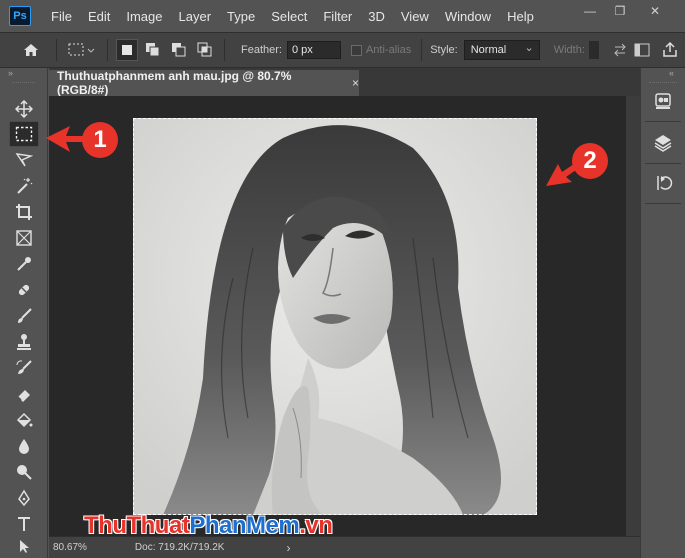  I want to click on share-icon, so click(670, 50).